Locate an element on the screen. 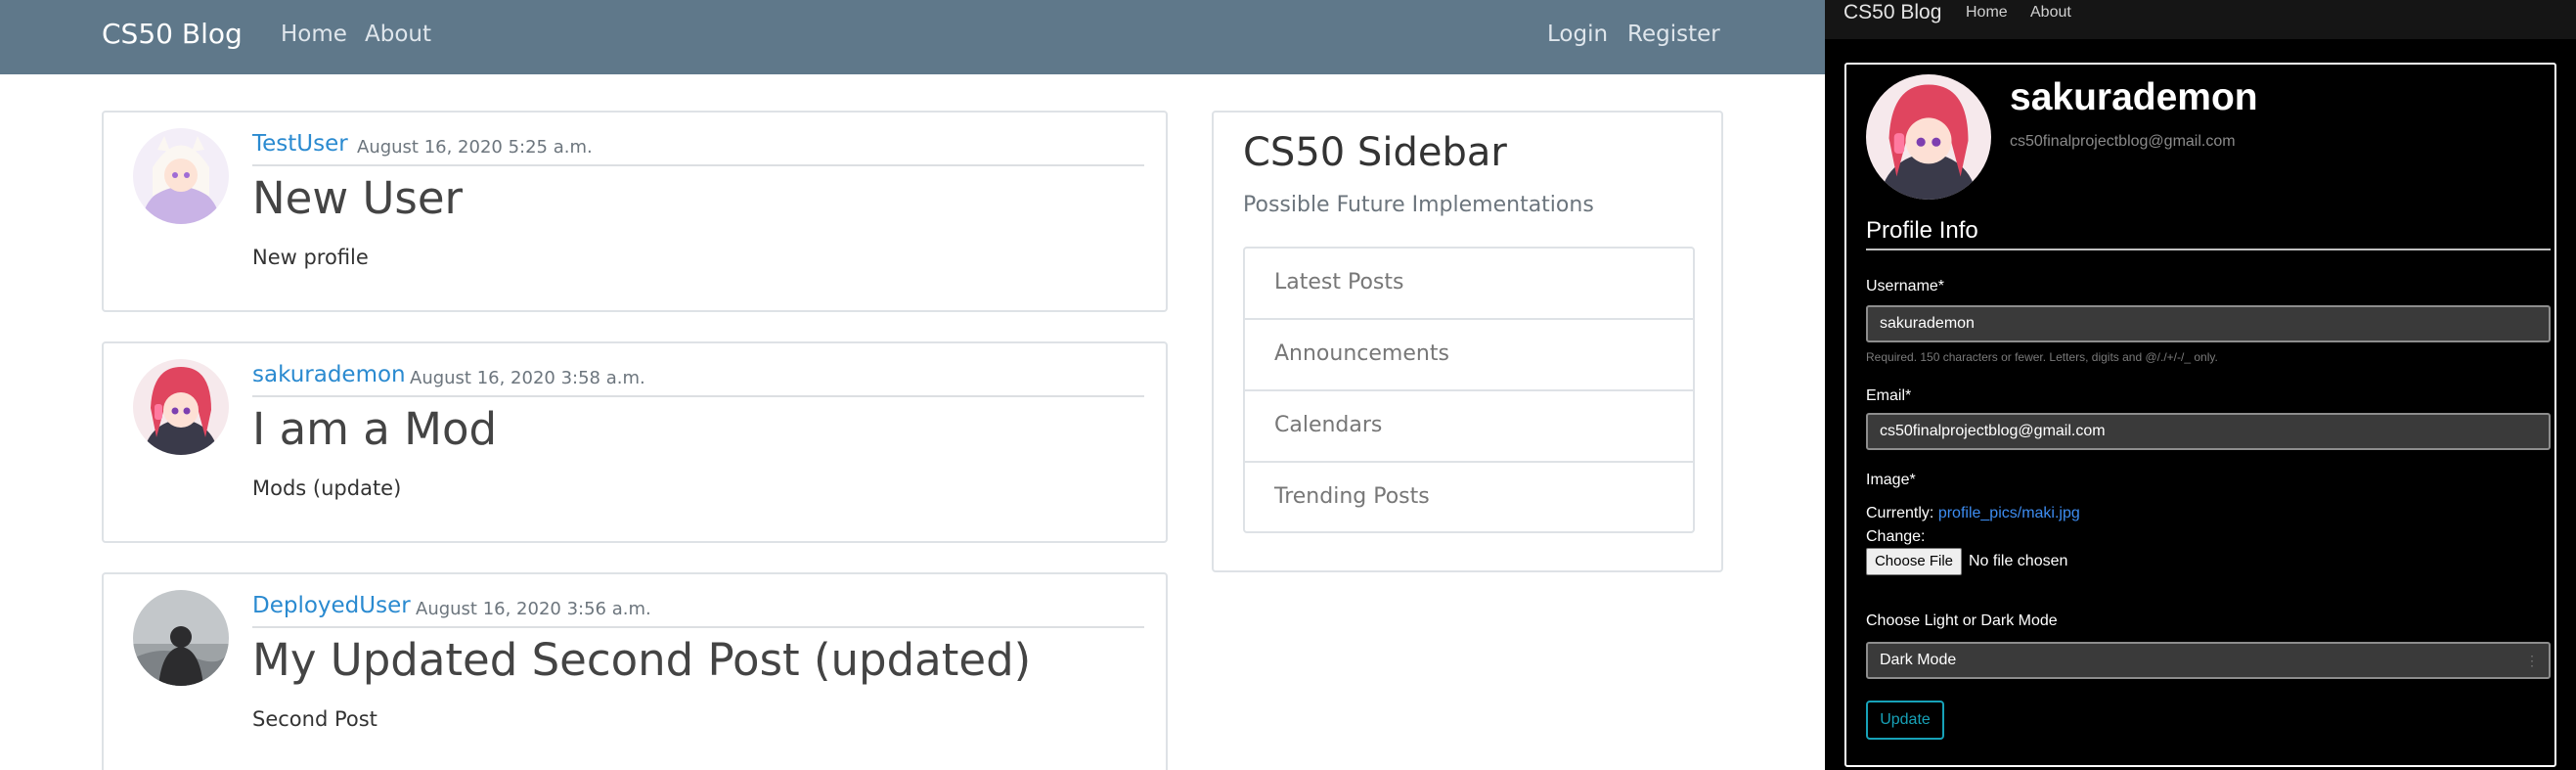 The height and width of the screenshot is (770, 2576). profile-username: sakurademon is located at coordinates (2134, 97).